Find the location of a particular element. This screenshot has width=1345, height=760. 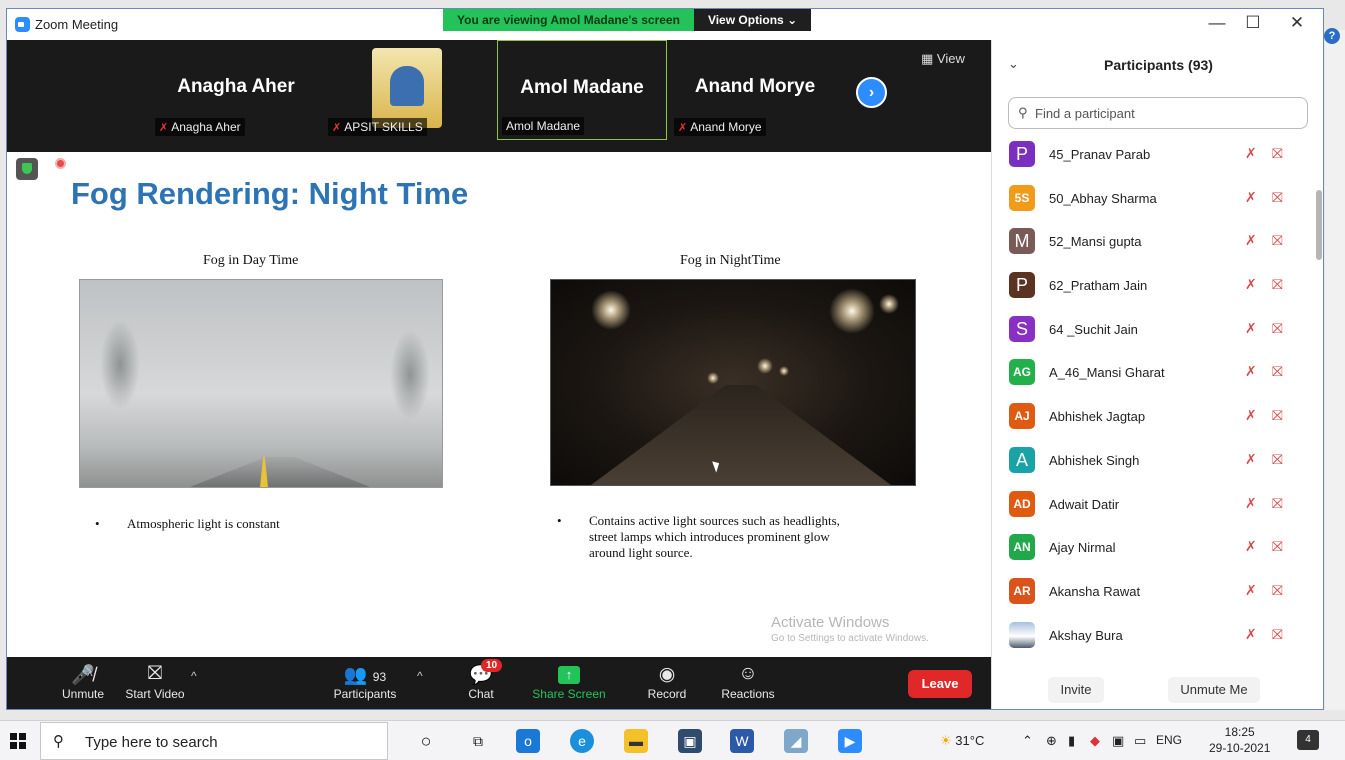

participant-row: P 62_Pratham Jain ✗ ⛝ is located at coordinates (1150, 287).